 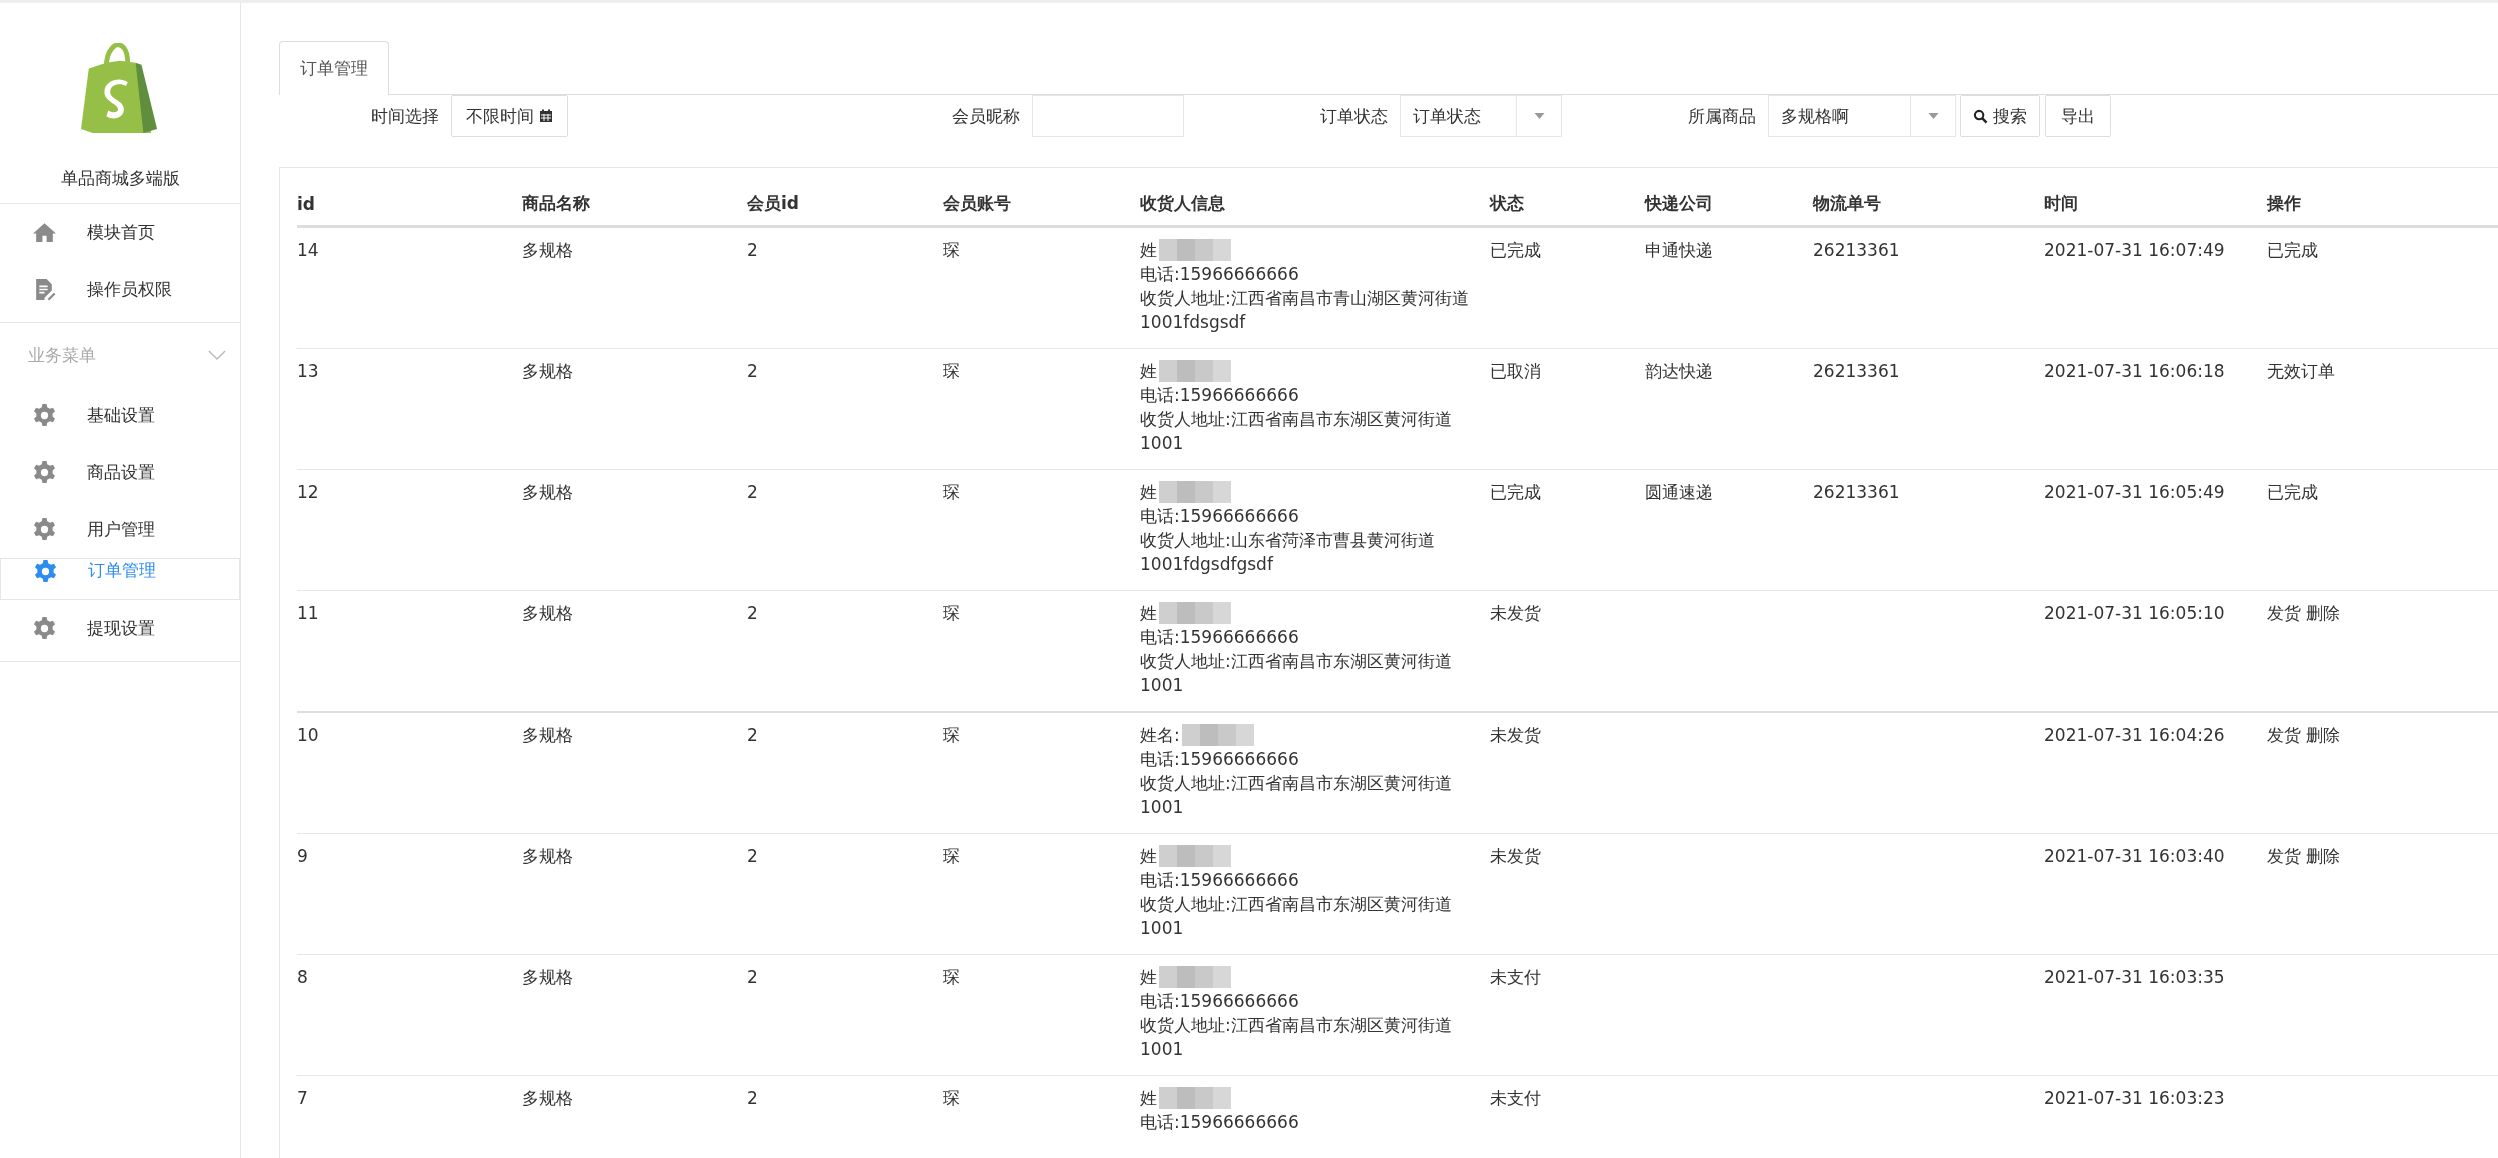 I want to click on table-cell: 2021-07-31 16:05:10, so click(x=2134, y=613).